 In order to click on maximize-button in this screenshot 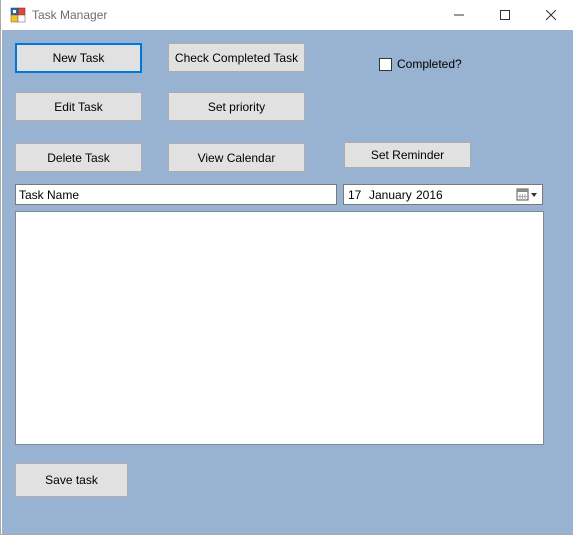, I will do `click(505, 15)`.